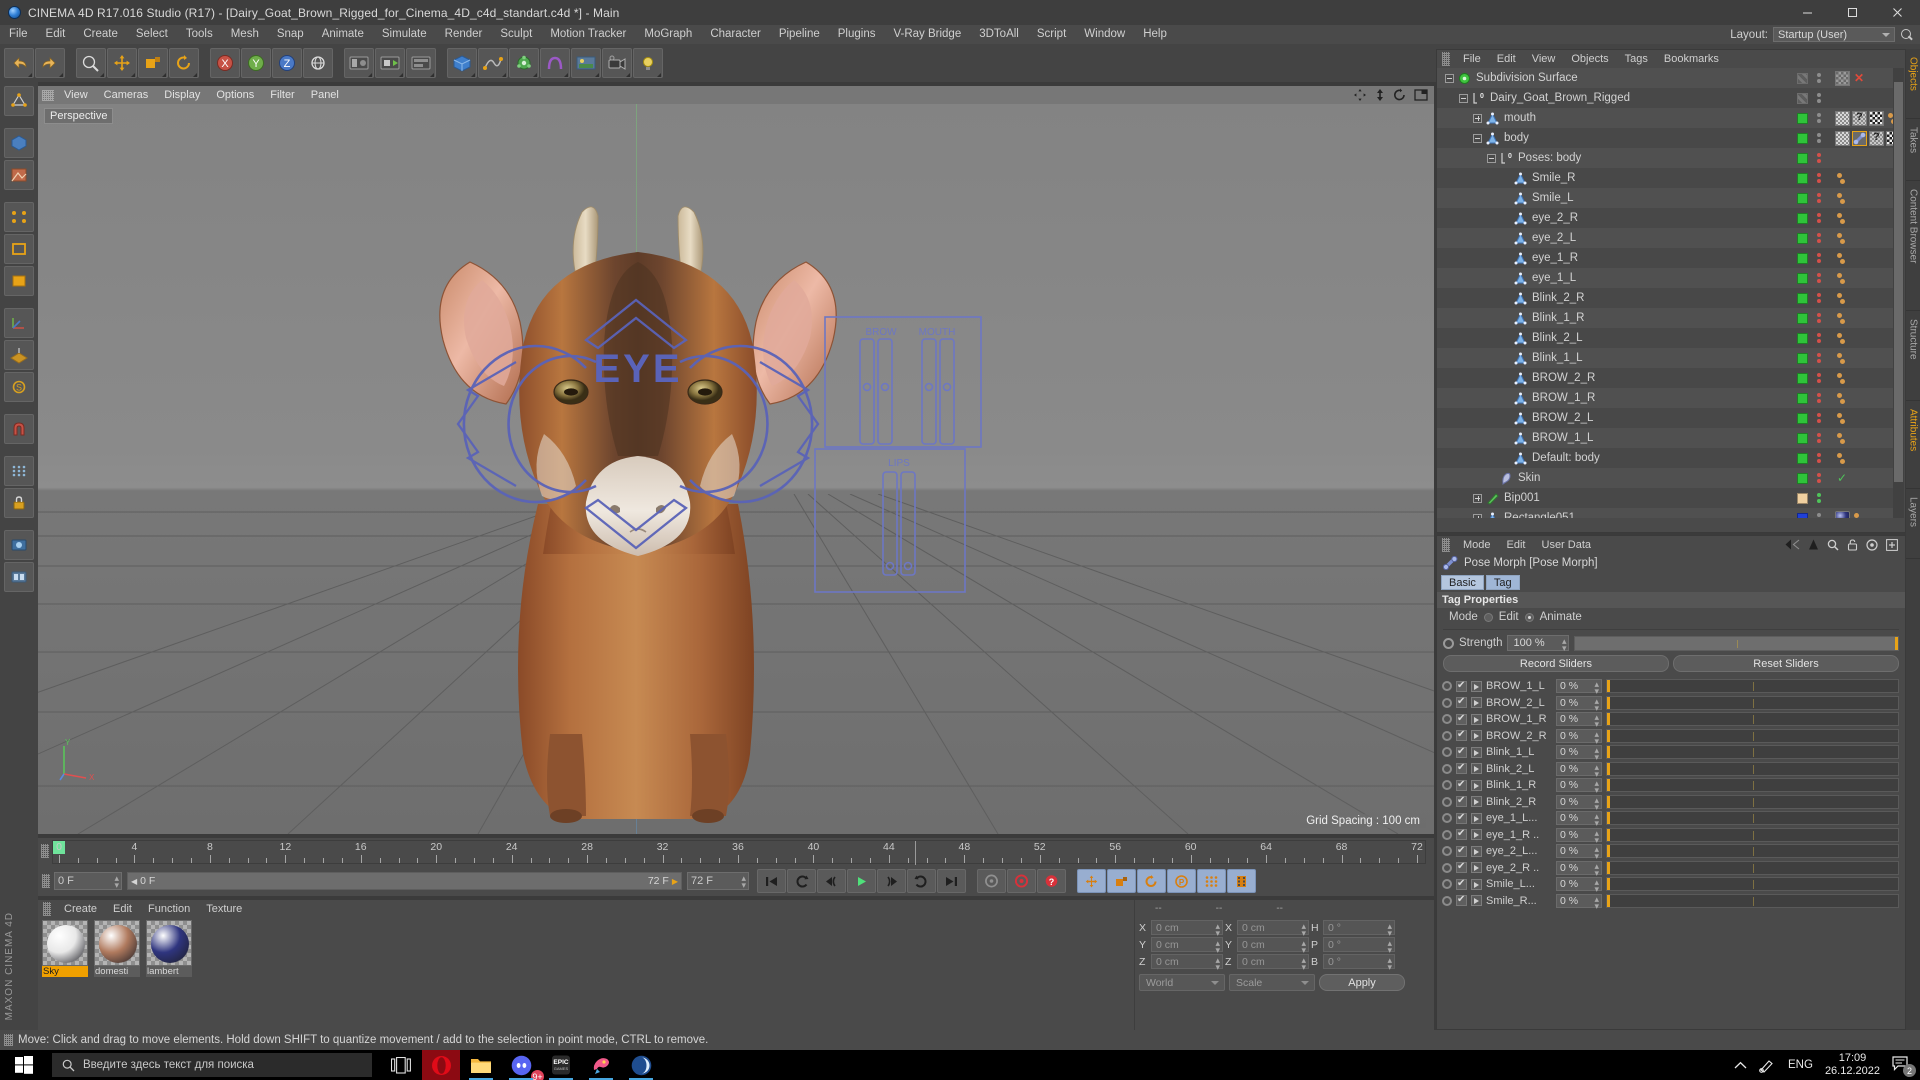  Describe the element at coordinates (915, 853) in the screenshot. I see `timeline-playhead` at that location.